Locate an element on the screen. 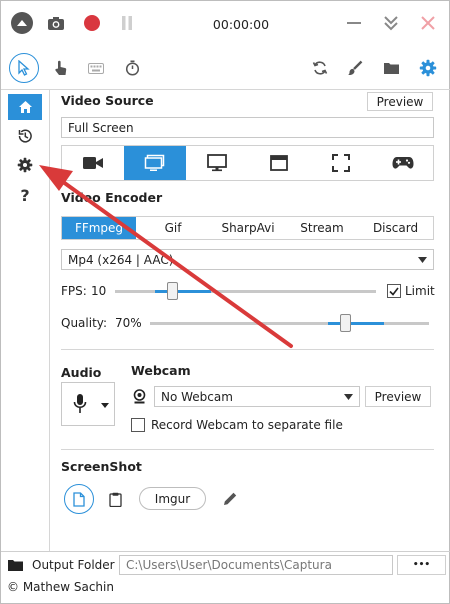 Image resolution: width=450 pixels, height=604 pixels. camera-video-icon is located at coordinates (93, 163).